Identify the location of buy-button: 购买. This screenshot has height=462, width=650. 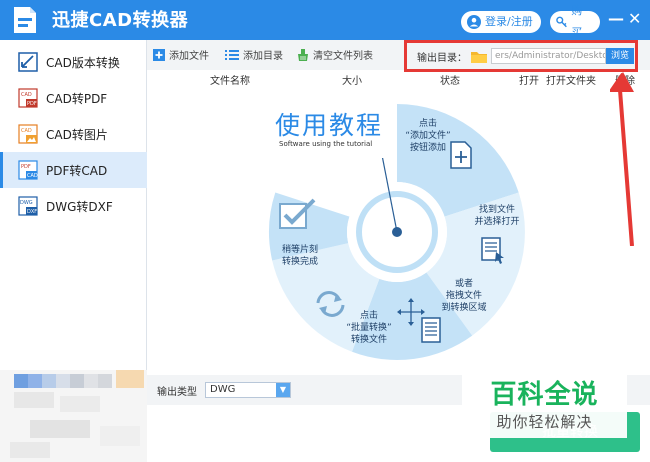
(575, 21).